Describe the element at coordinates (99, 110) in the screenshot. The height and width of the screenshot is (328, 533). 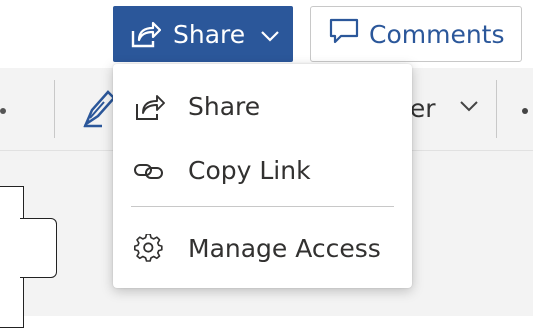
I see `pen-icon` at that location.